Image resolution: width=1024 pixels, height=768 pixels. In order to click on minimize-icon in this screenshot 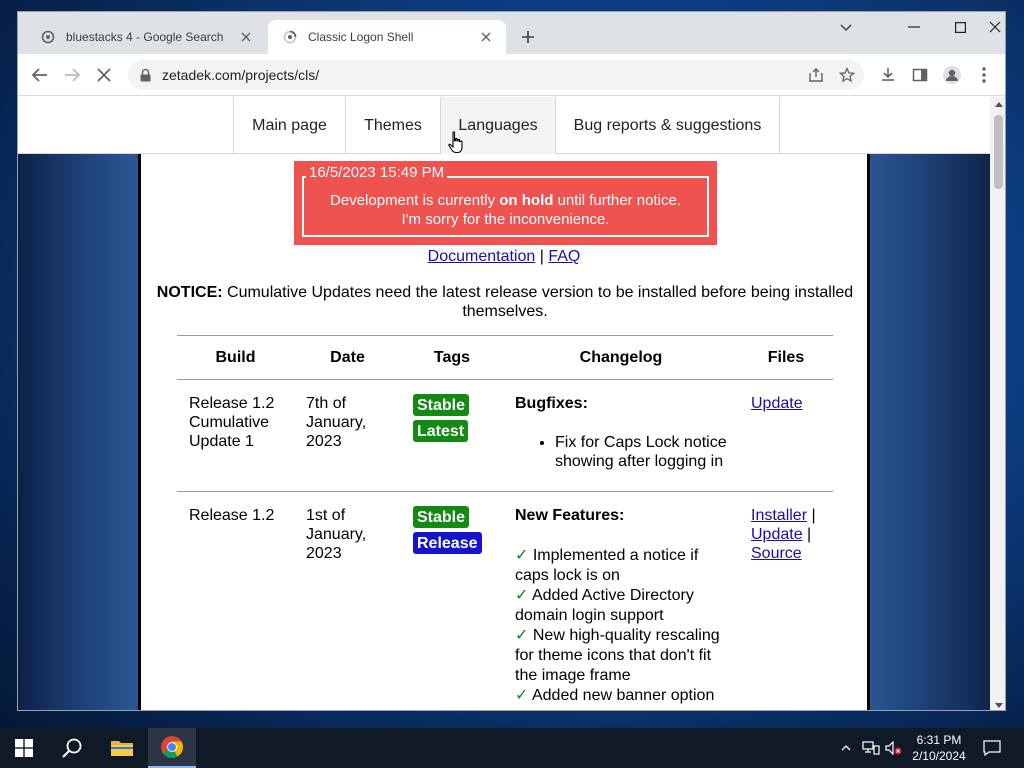, I will do `click(914, 27)`.